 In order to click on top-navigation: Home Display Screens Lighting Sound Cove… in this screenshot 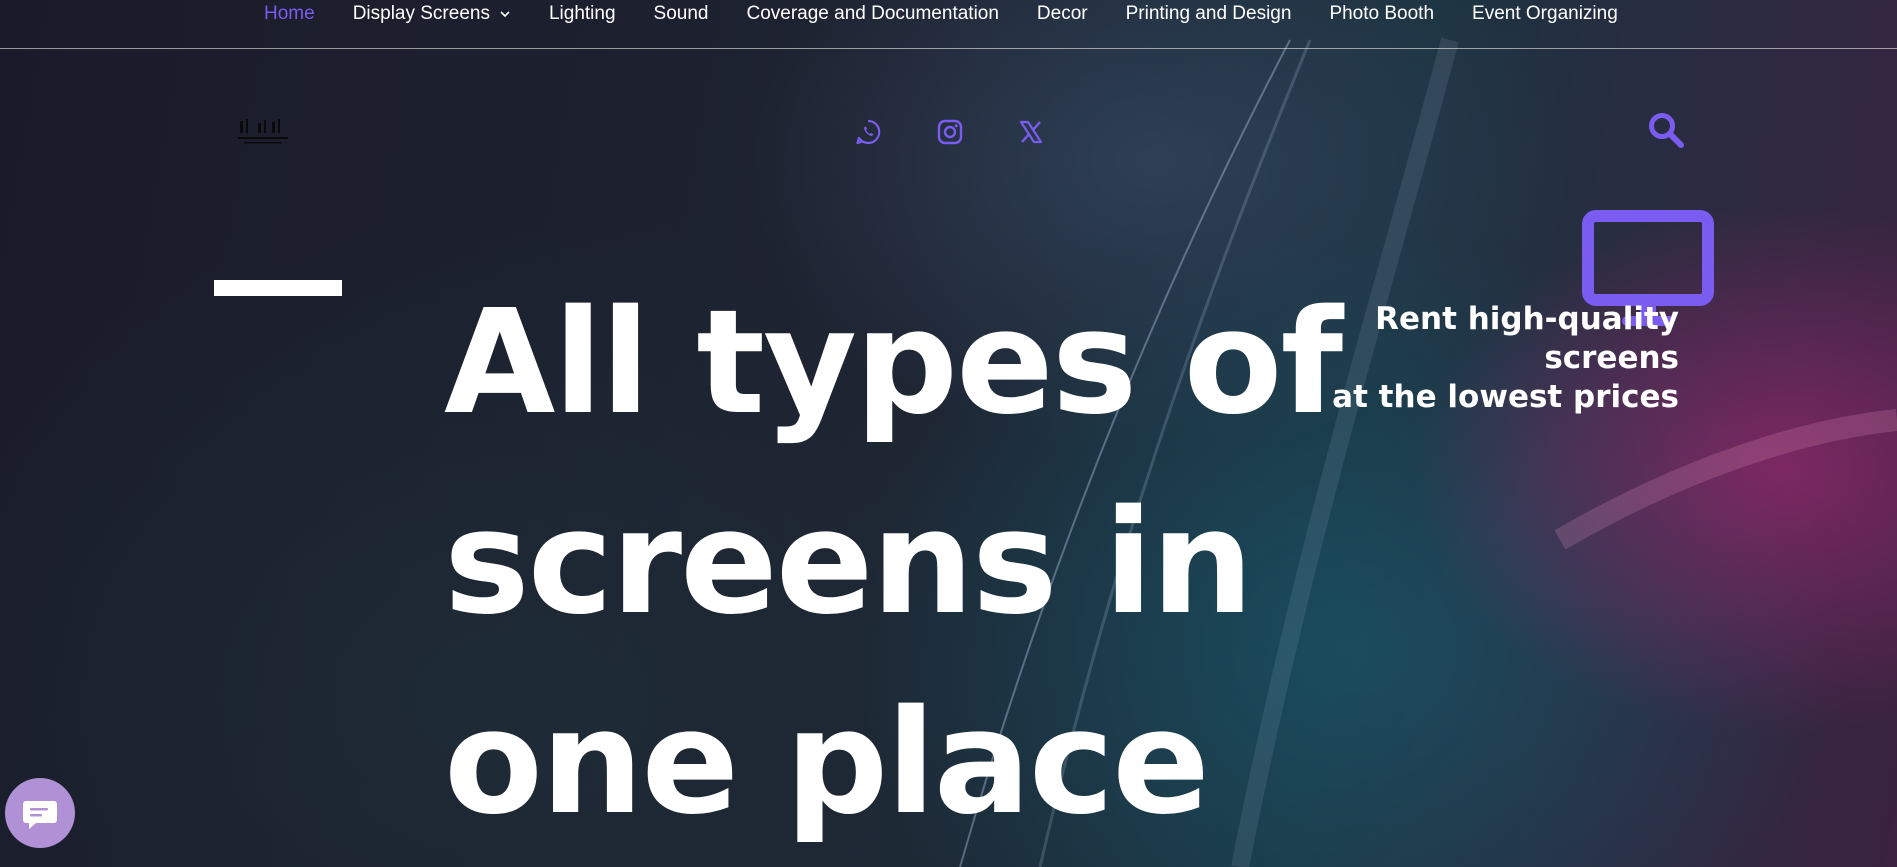, I will do `click(948, 24)`.